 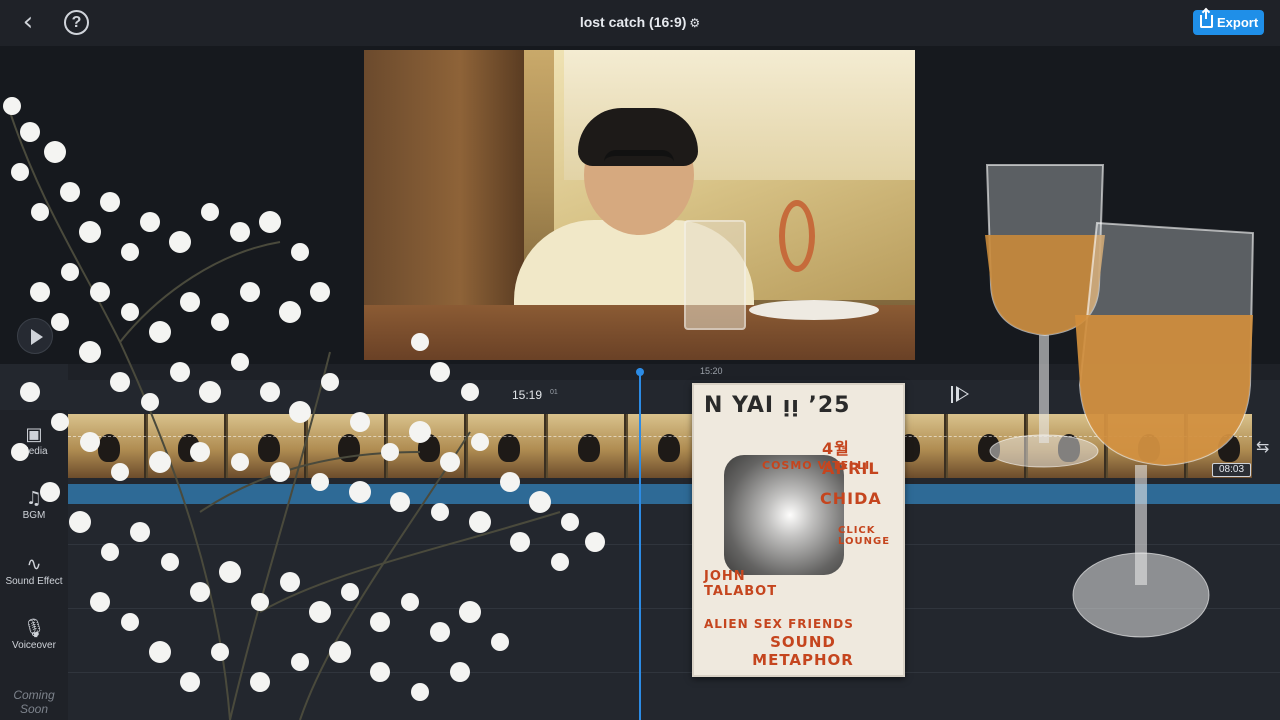 I want to click on microphone-icon: 🎙, so click(x=34, y=628).